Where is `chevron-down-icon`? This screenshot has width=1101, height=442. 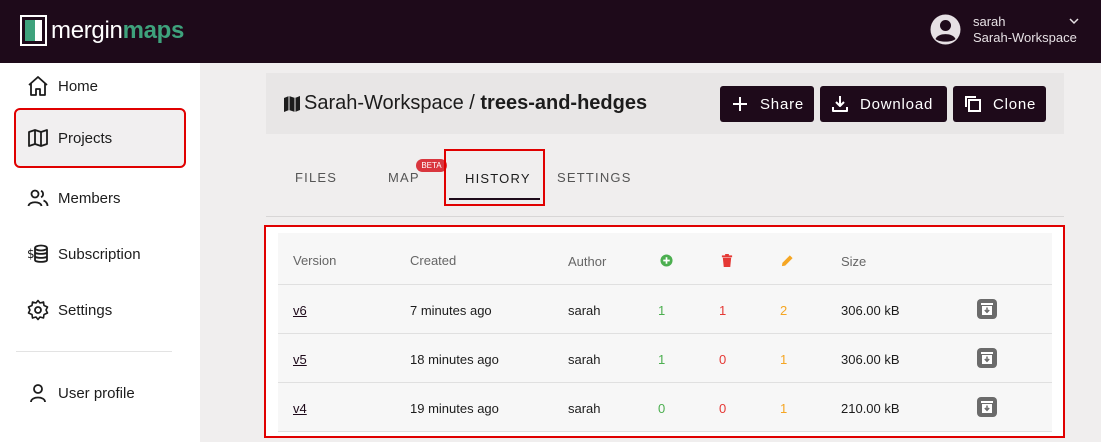
chevron-down-icon is located at coordinates (1074, 21).